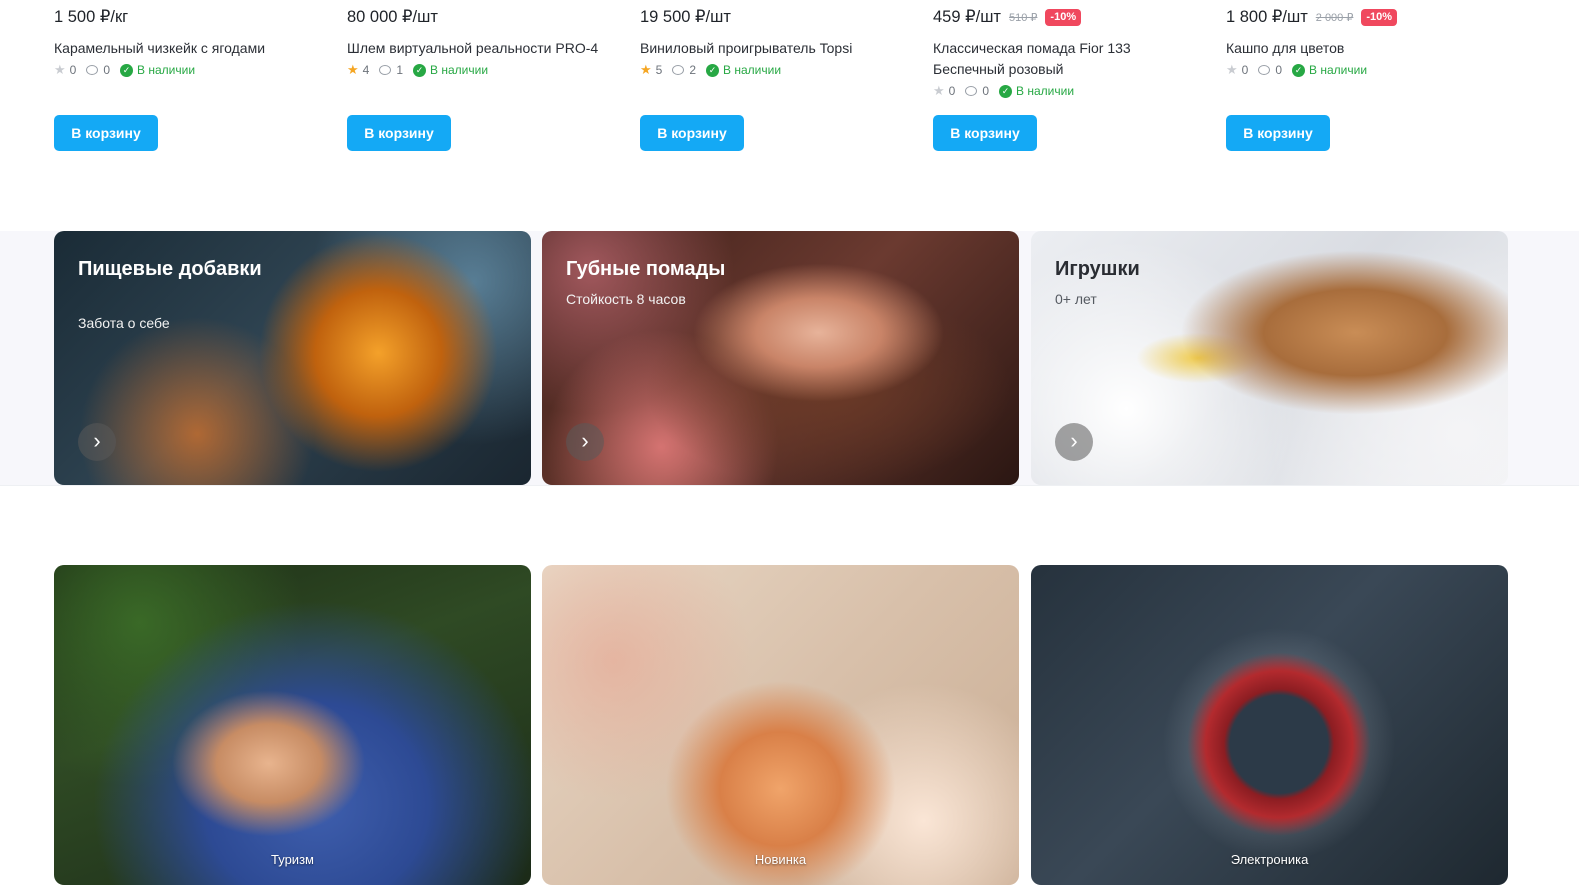  I want to click on price-row: 459 ₽/шт 510 ₽ -10%, so click(1007, 17).